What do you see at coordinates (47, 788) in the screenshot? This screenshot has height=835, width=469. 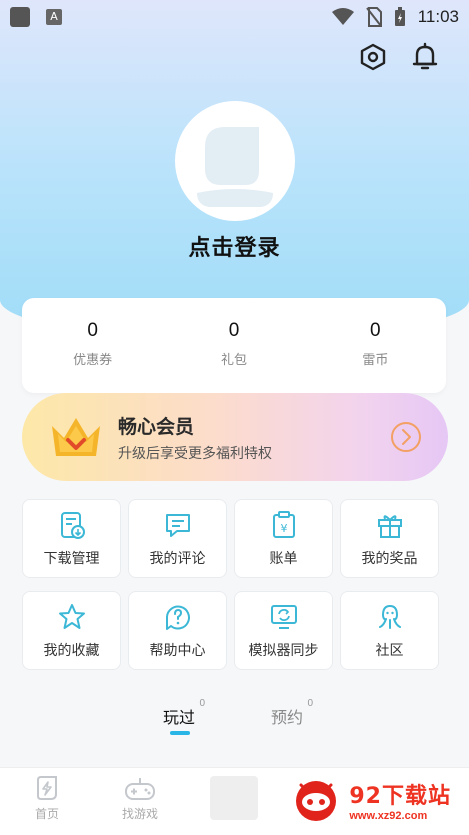 I see `home-icon` at bounding box center [47, 788].